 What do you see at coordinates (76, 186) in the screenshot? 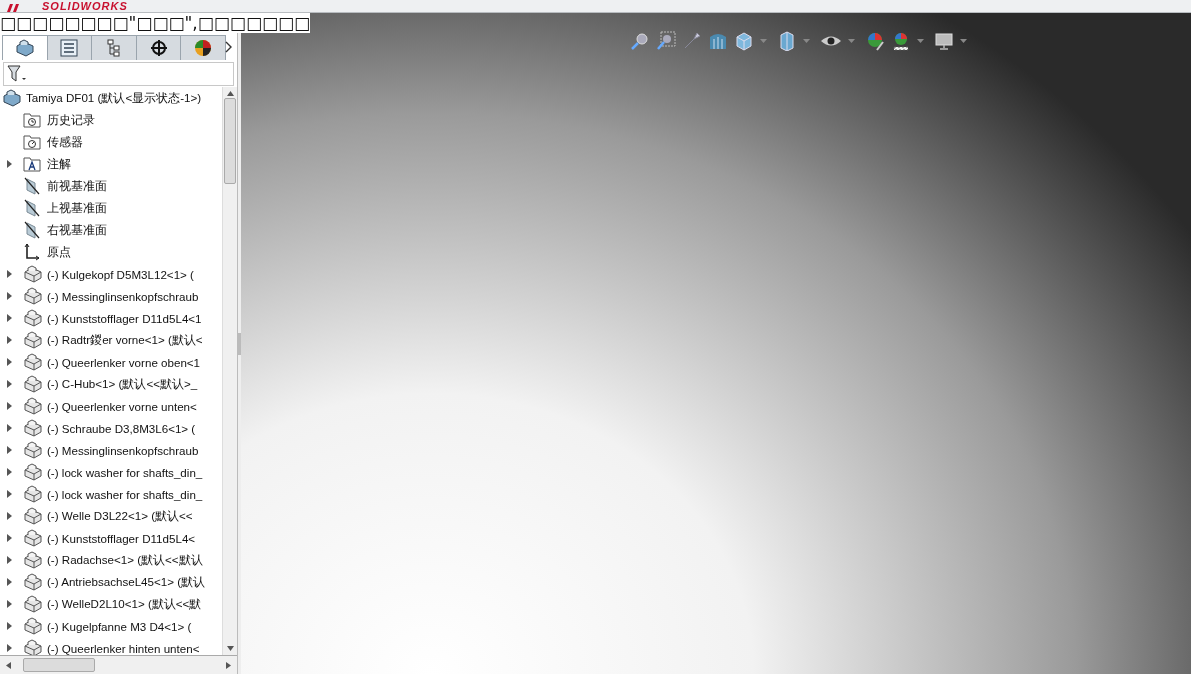
I see `tree-item: 前视基准面` at bounding box center [76, 186].